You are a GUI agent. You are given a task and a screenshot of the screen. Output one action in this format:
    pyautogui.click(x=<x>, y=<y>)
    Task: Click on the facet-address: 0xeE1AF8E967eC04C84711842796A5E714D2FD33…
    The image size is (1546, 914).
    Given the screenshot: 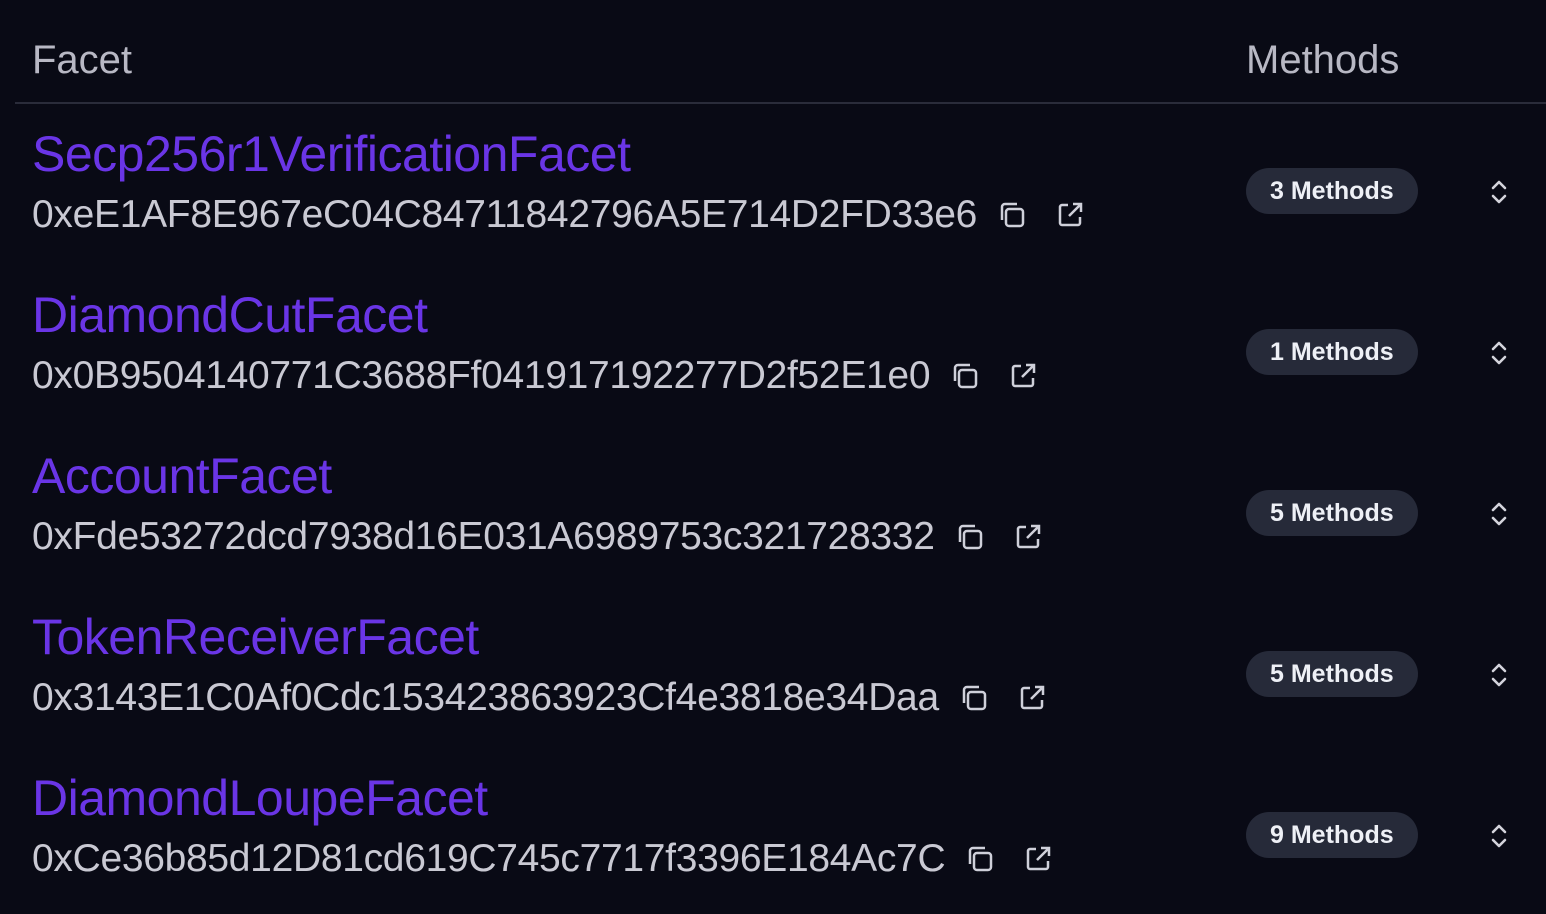 What is the action you would take?
    pyautogui.click(x=505, y=214)
    